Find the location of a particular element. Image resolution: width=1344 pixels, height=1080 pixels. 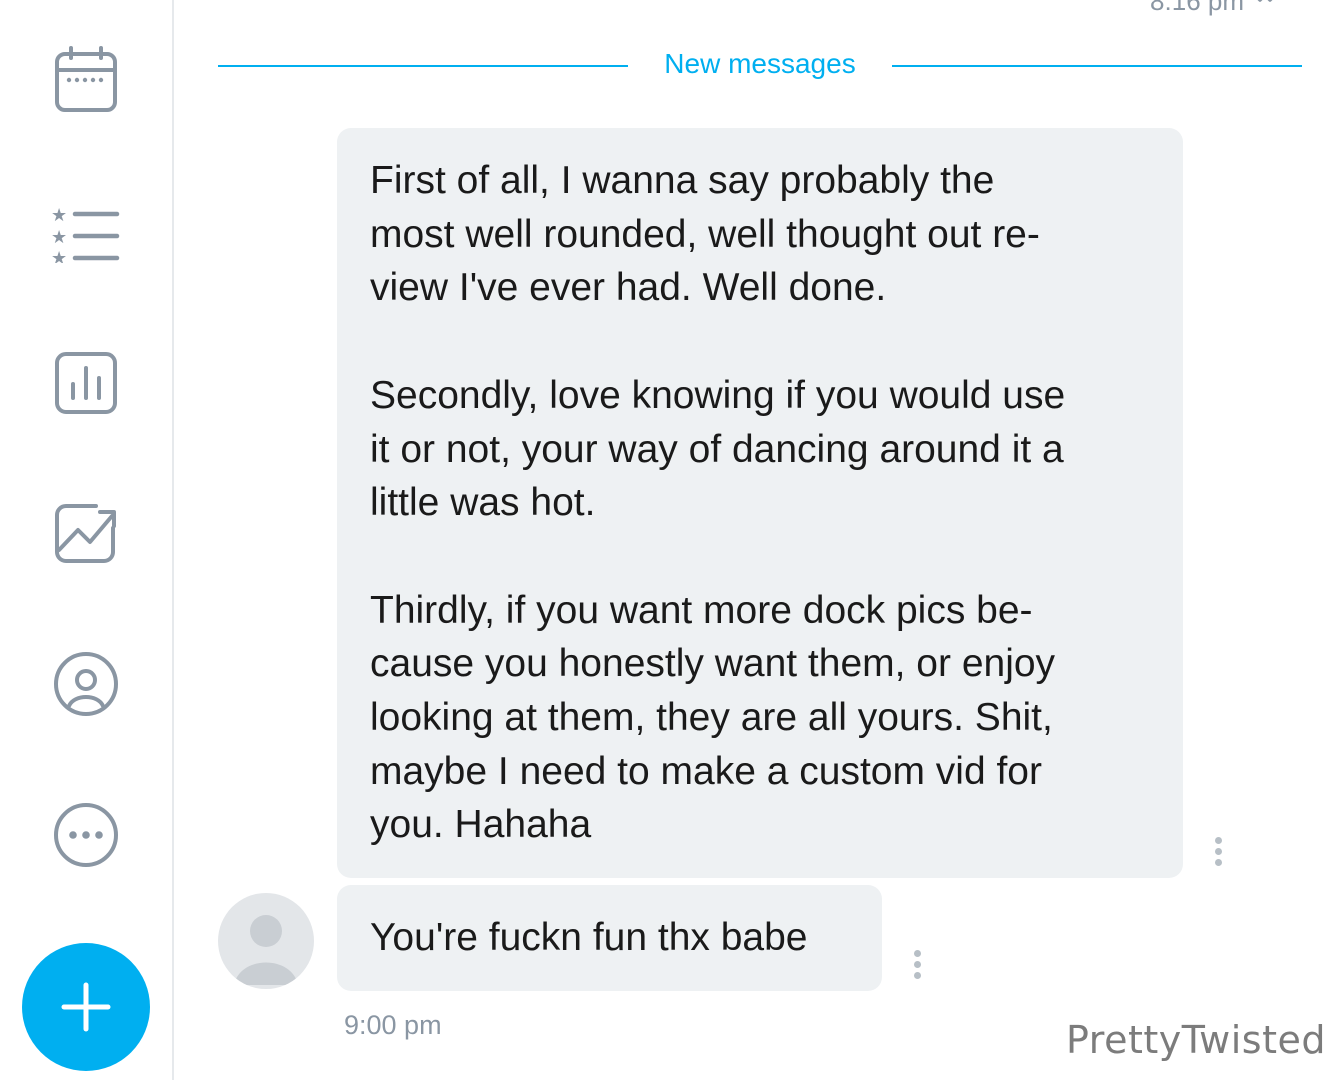

profile-icon is located at coordinates (86, 684).